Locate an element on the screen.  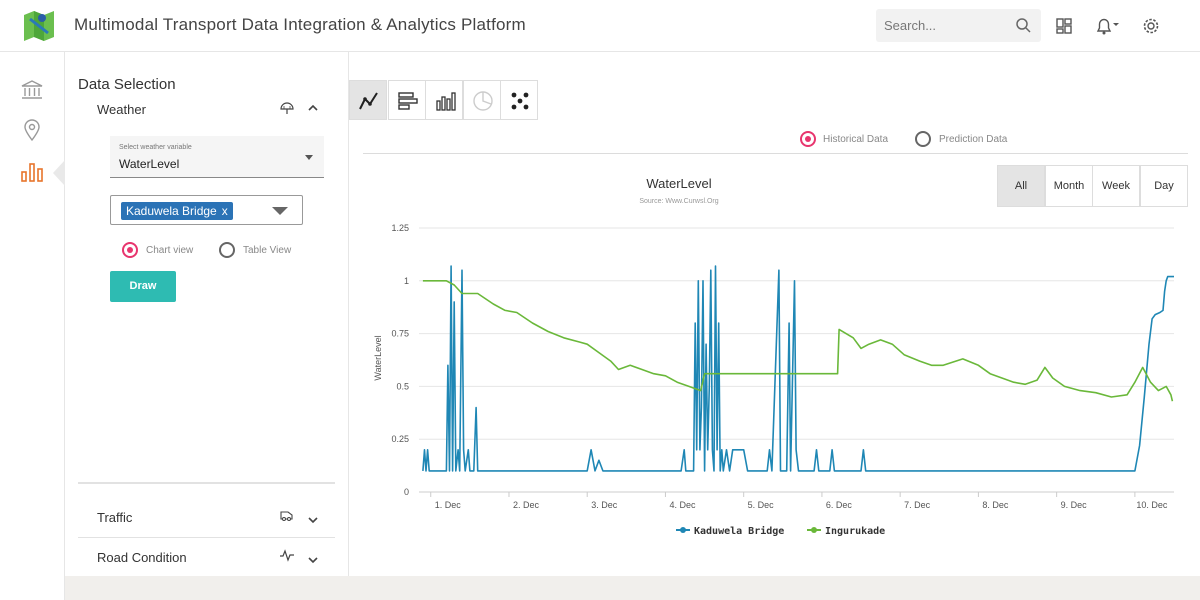
scatter-icon is located at coordinates (520, 101).